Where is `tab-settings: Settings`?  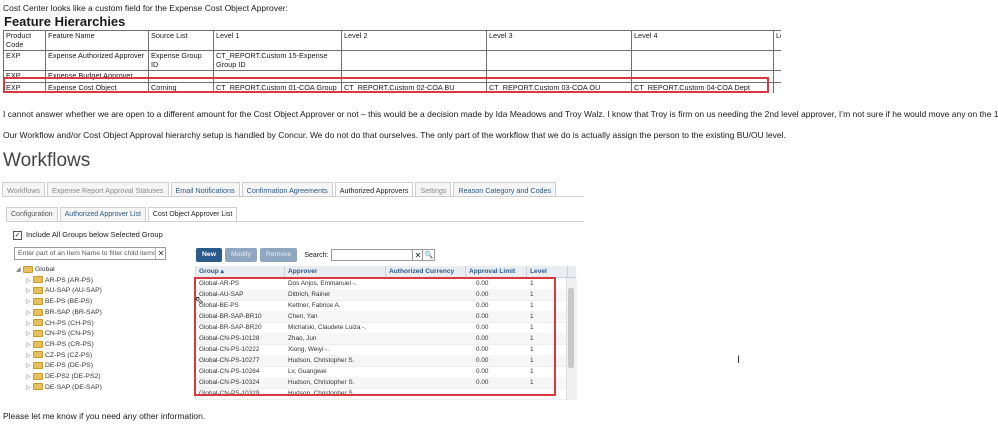 tab-settings: Settings is located at coordinates (433, 189).